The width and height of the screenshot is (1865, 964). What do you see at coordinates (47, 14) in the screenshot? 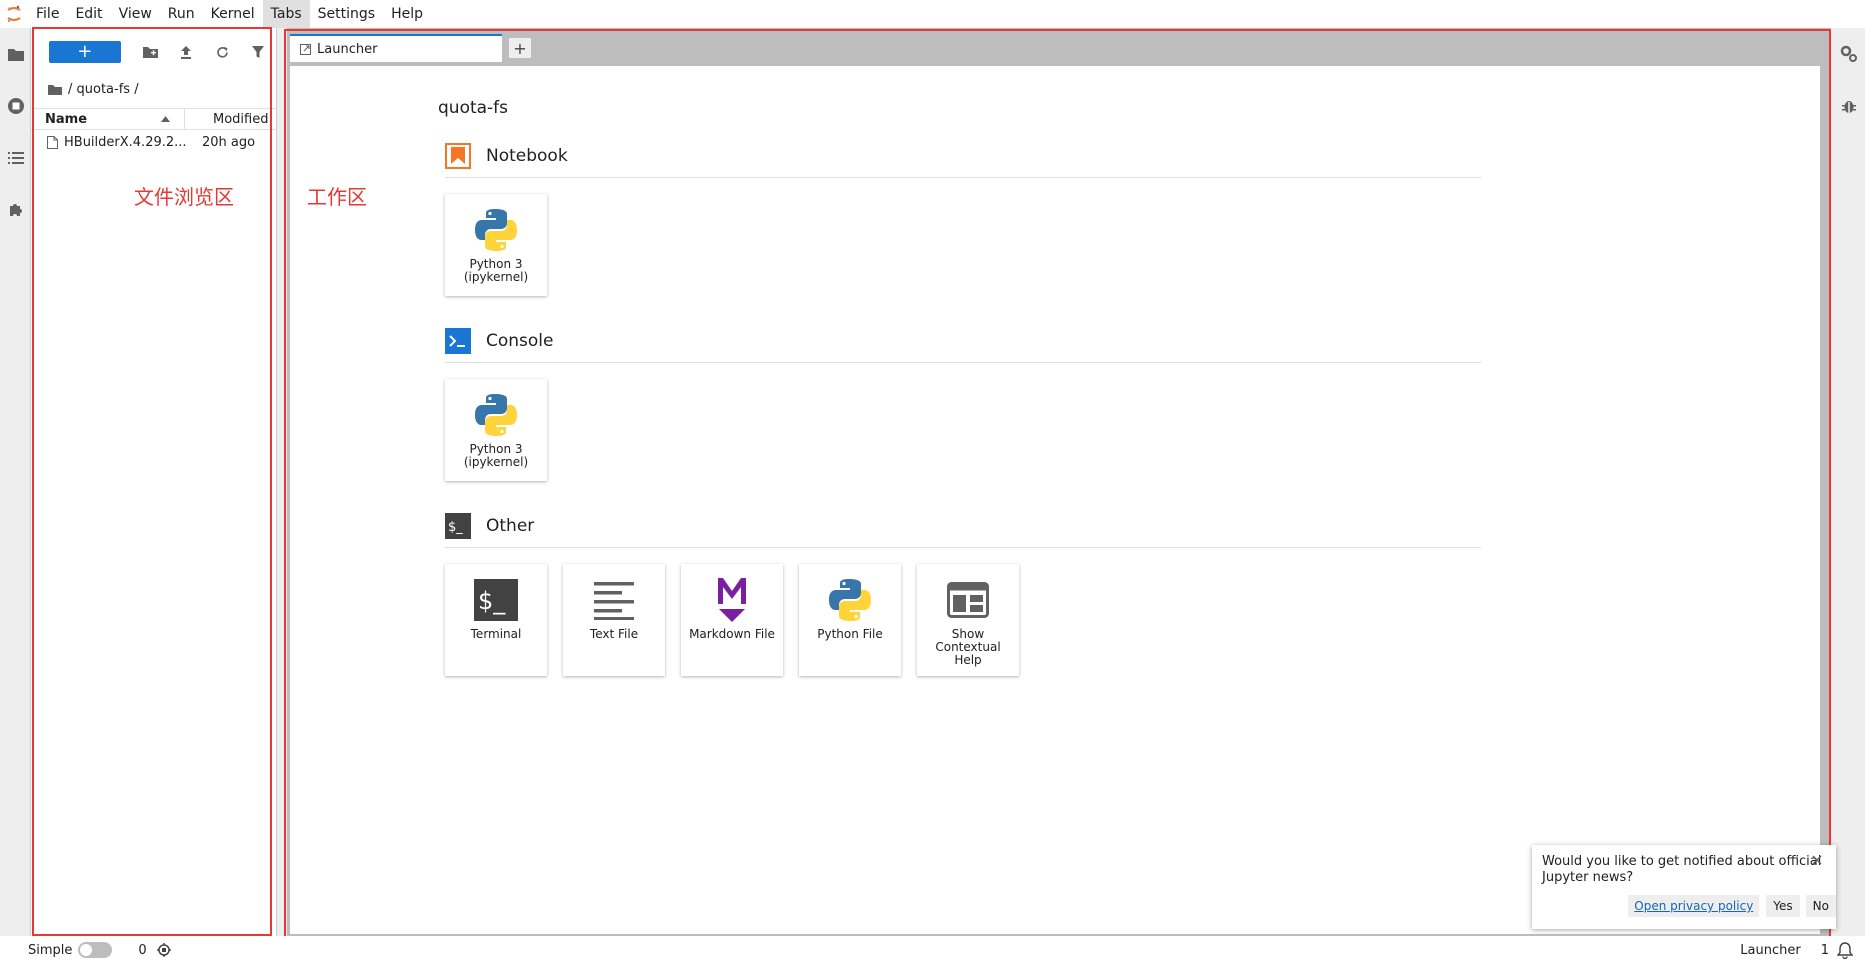
I see `menu-file: File` at bounding box center [47, 14].